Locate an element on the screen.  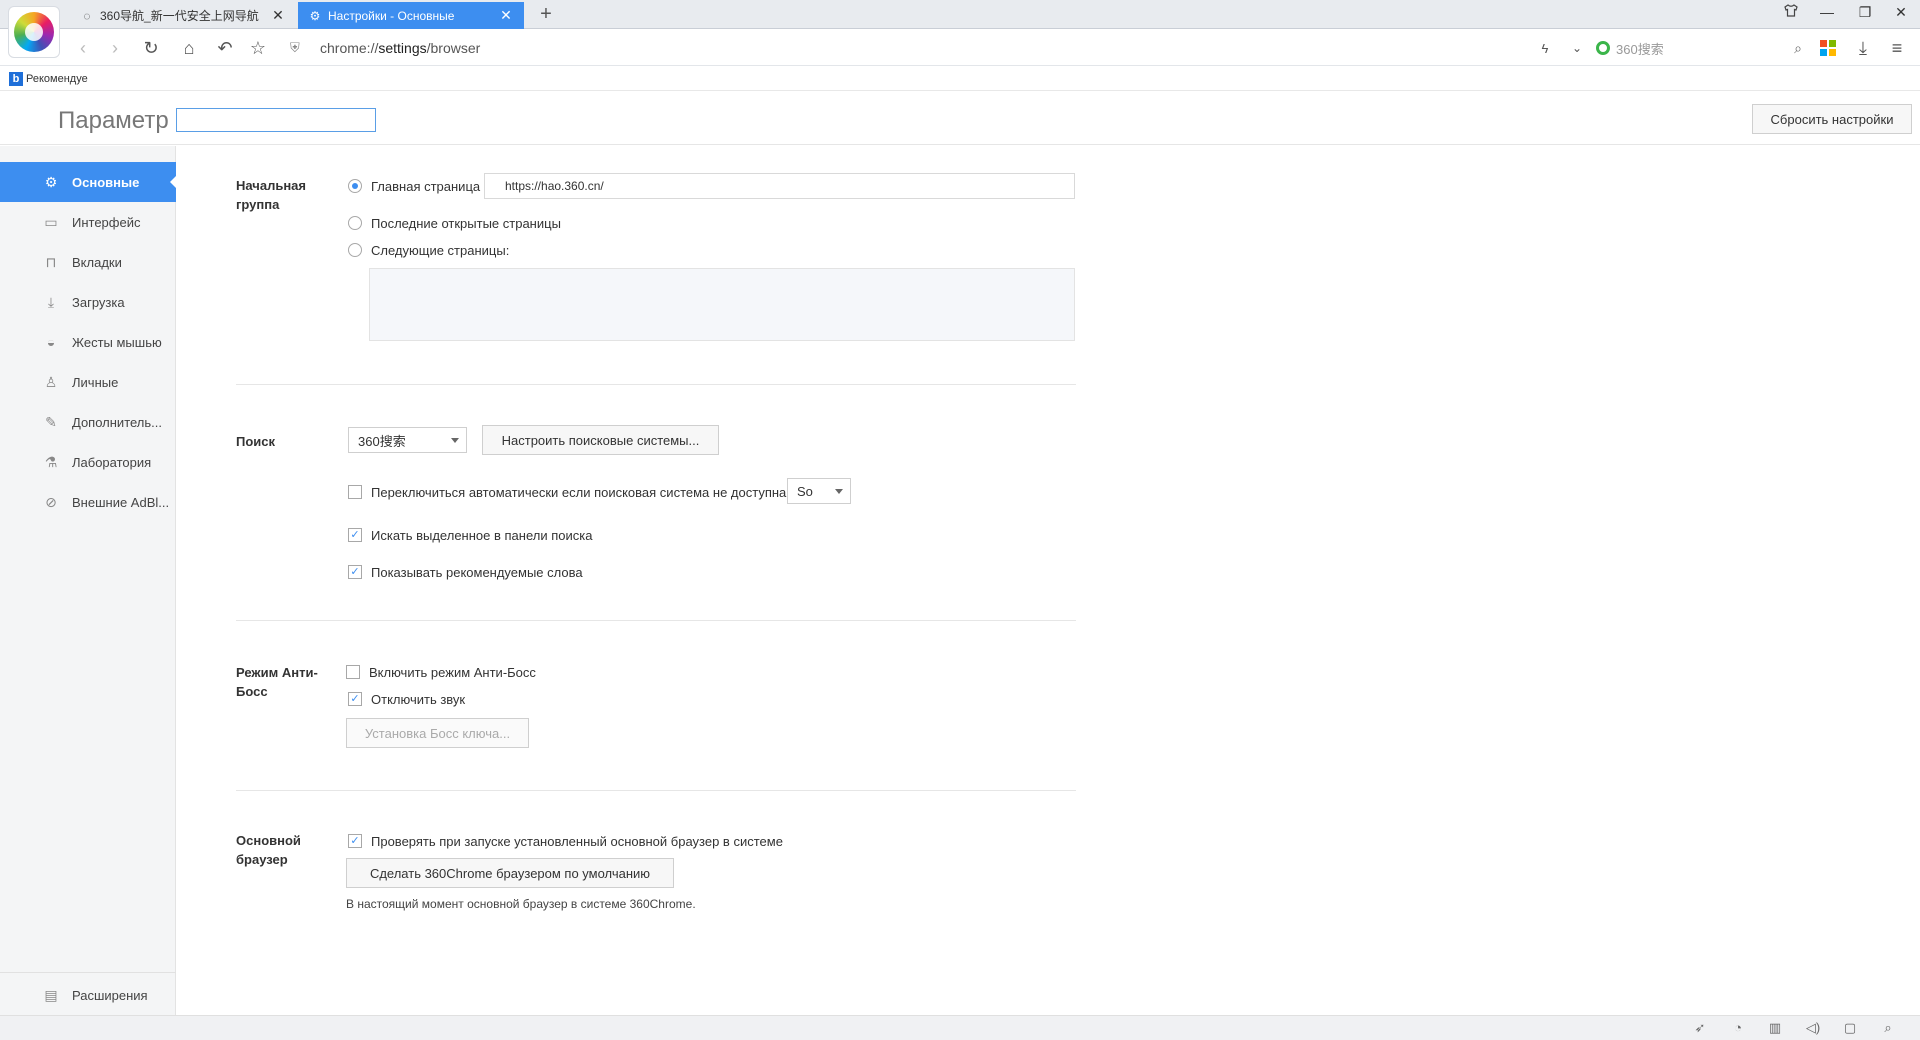
tools-icon: ✎ is located at coordinates (51, 421).